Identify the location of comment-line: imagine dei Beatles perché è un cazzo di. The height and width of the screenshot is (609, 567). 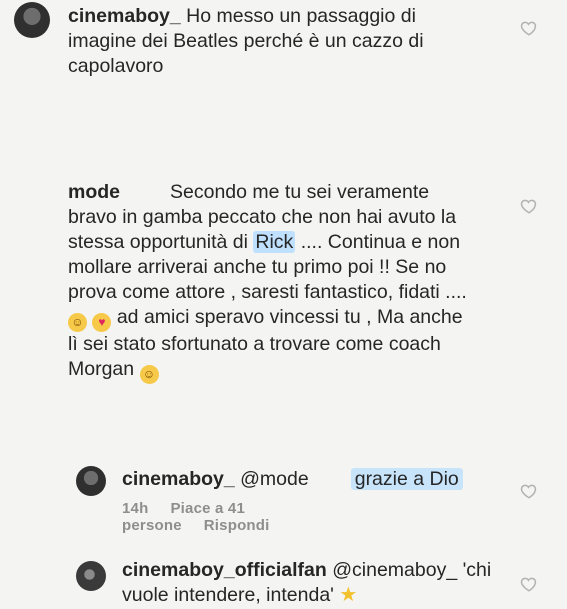
(246, 41).